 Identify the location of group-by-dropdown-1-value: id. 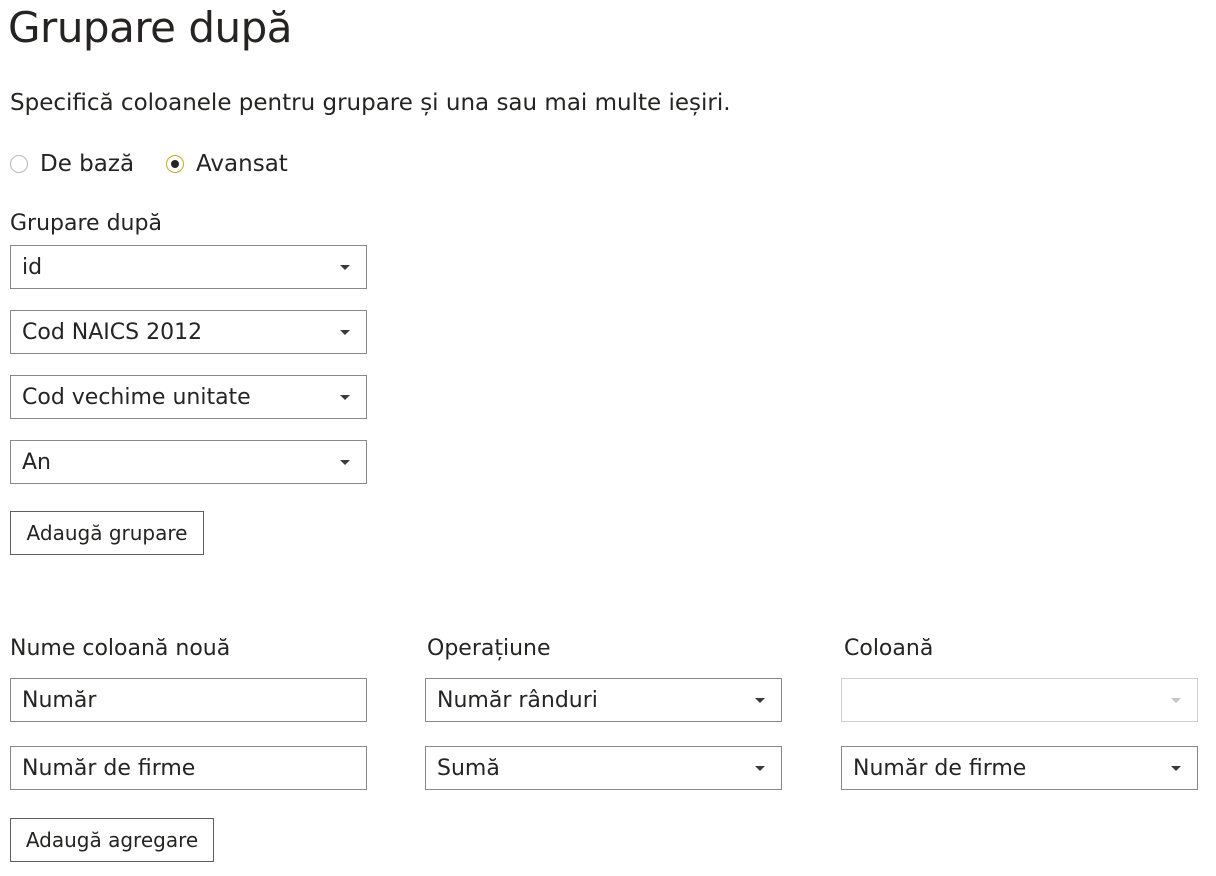
(32, 267).